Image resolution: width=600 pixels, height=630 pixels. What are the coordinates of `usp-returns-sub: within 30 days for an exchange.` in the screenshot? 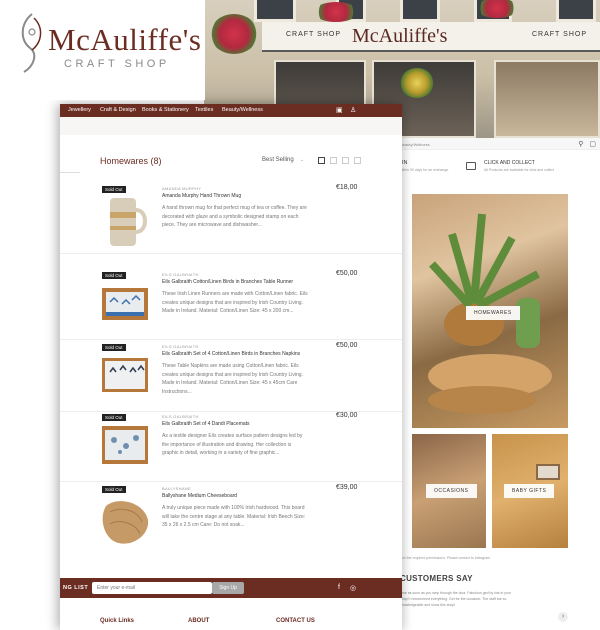 It's located at (425, 170).